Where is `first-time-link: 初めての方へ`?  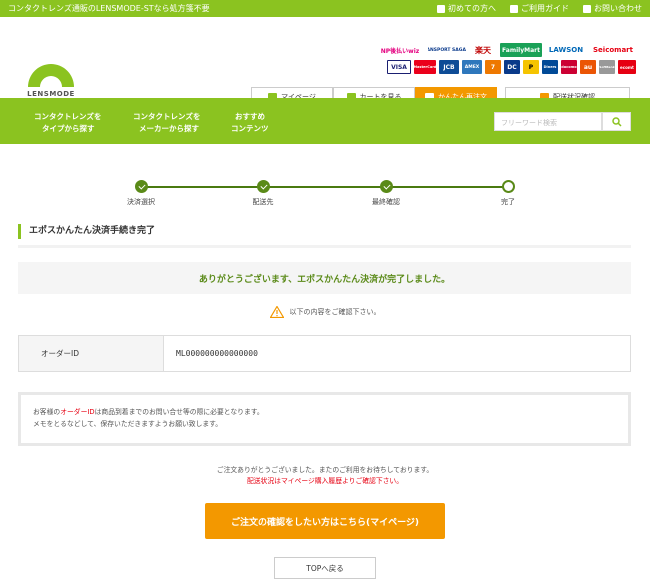 first-time-link: 初めての方へ is located at coordinates (466, 8).